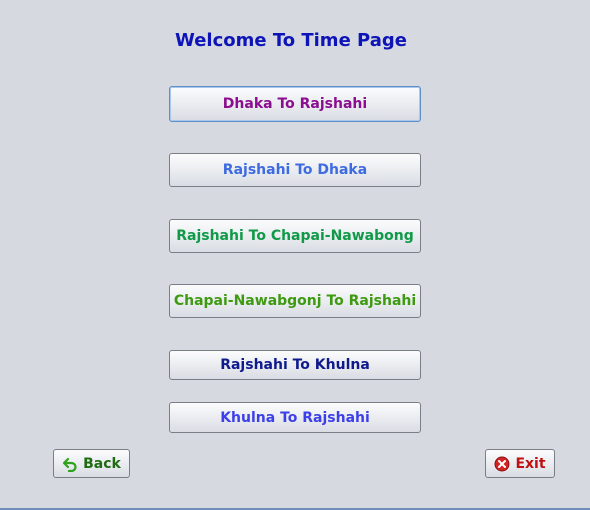 The height and width of the screenshot is (510, 590). Describe the element at coordinates (295, 365) in the screenshot. I see `route-button-rajshahi-to-khulna: Rajshahi To Khulna` at that location.